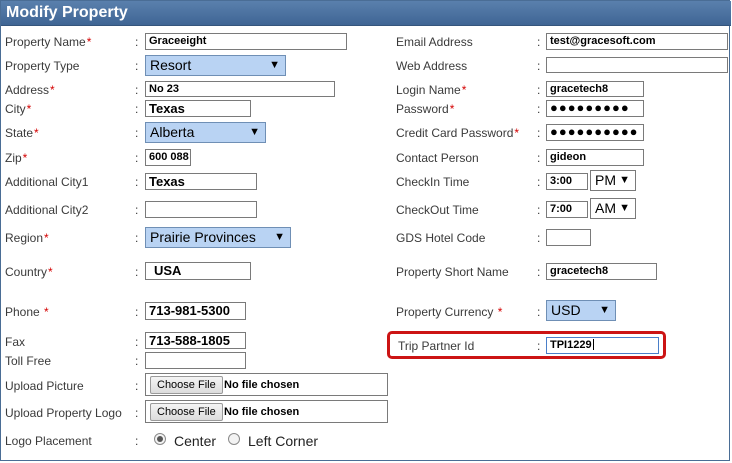 The height and width of the screenshot is (463, 732). What do you see at coordinates (195, 311) in the screenshot?
I see `phone-input: 713-981-5300` at bounding box center [195, 311].